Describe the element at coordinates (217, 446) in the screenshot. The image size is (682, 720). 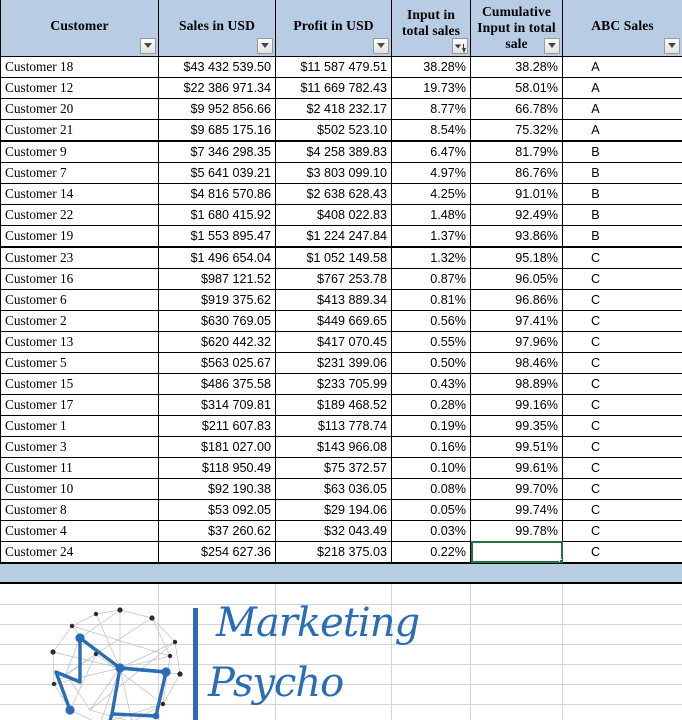
I see `cell-sales: $181 027.00` at that location.